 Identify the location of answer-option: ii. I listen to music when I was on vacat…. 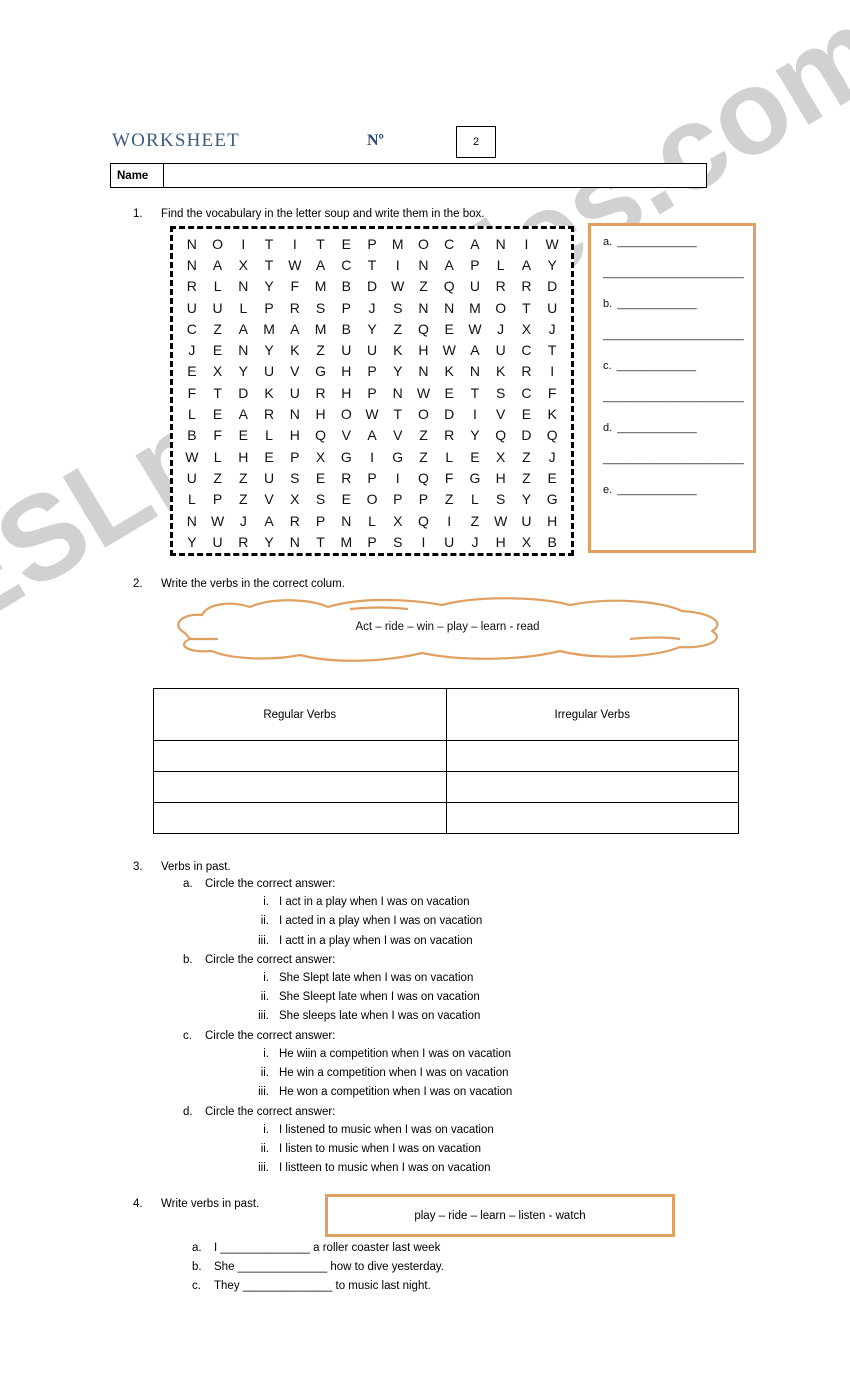
(468, 1149).